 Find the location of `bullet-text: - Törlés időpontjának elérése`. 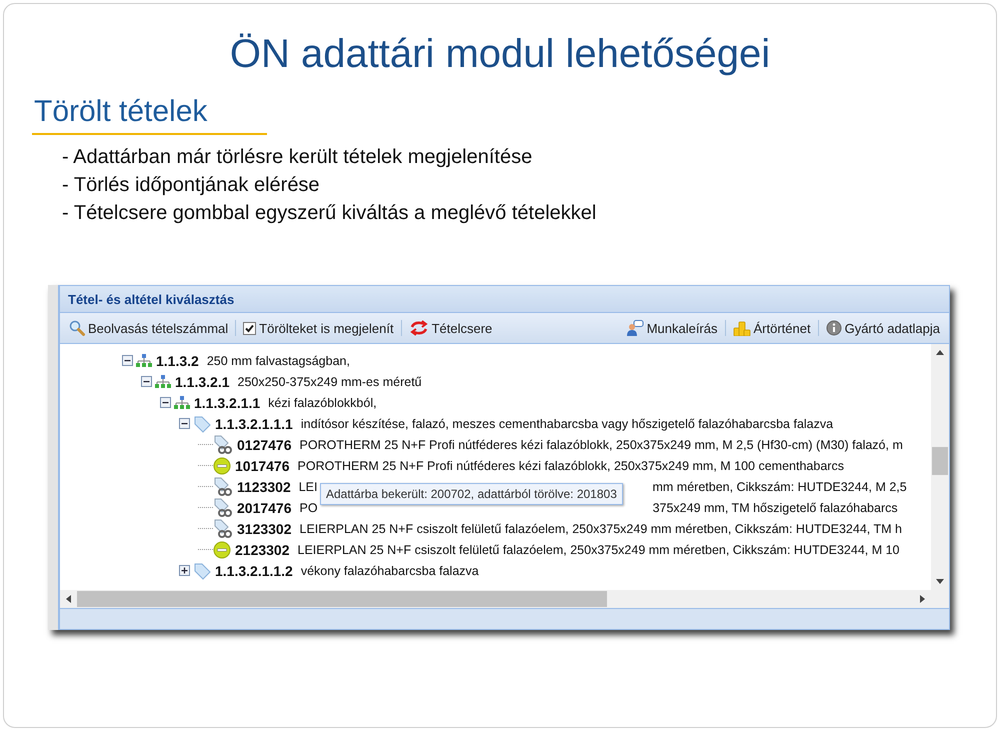

bullet-text: - Törlés időpontjának elérése is located at coordinates (191, 185).